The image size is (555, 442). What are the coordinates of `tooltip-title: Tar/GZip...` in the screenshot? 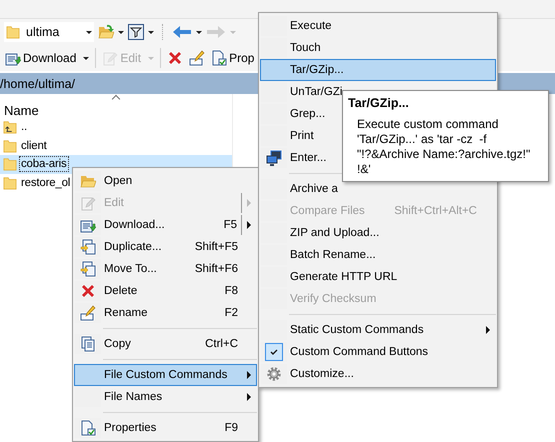 It's located at (379, 103).